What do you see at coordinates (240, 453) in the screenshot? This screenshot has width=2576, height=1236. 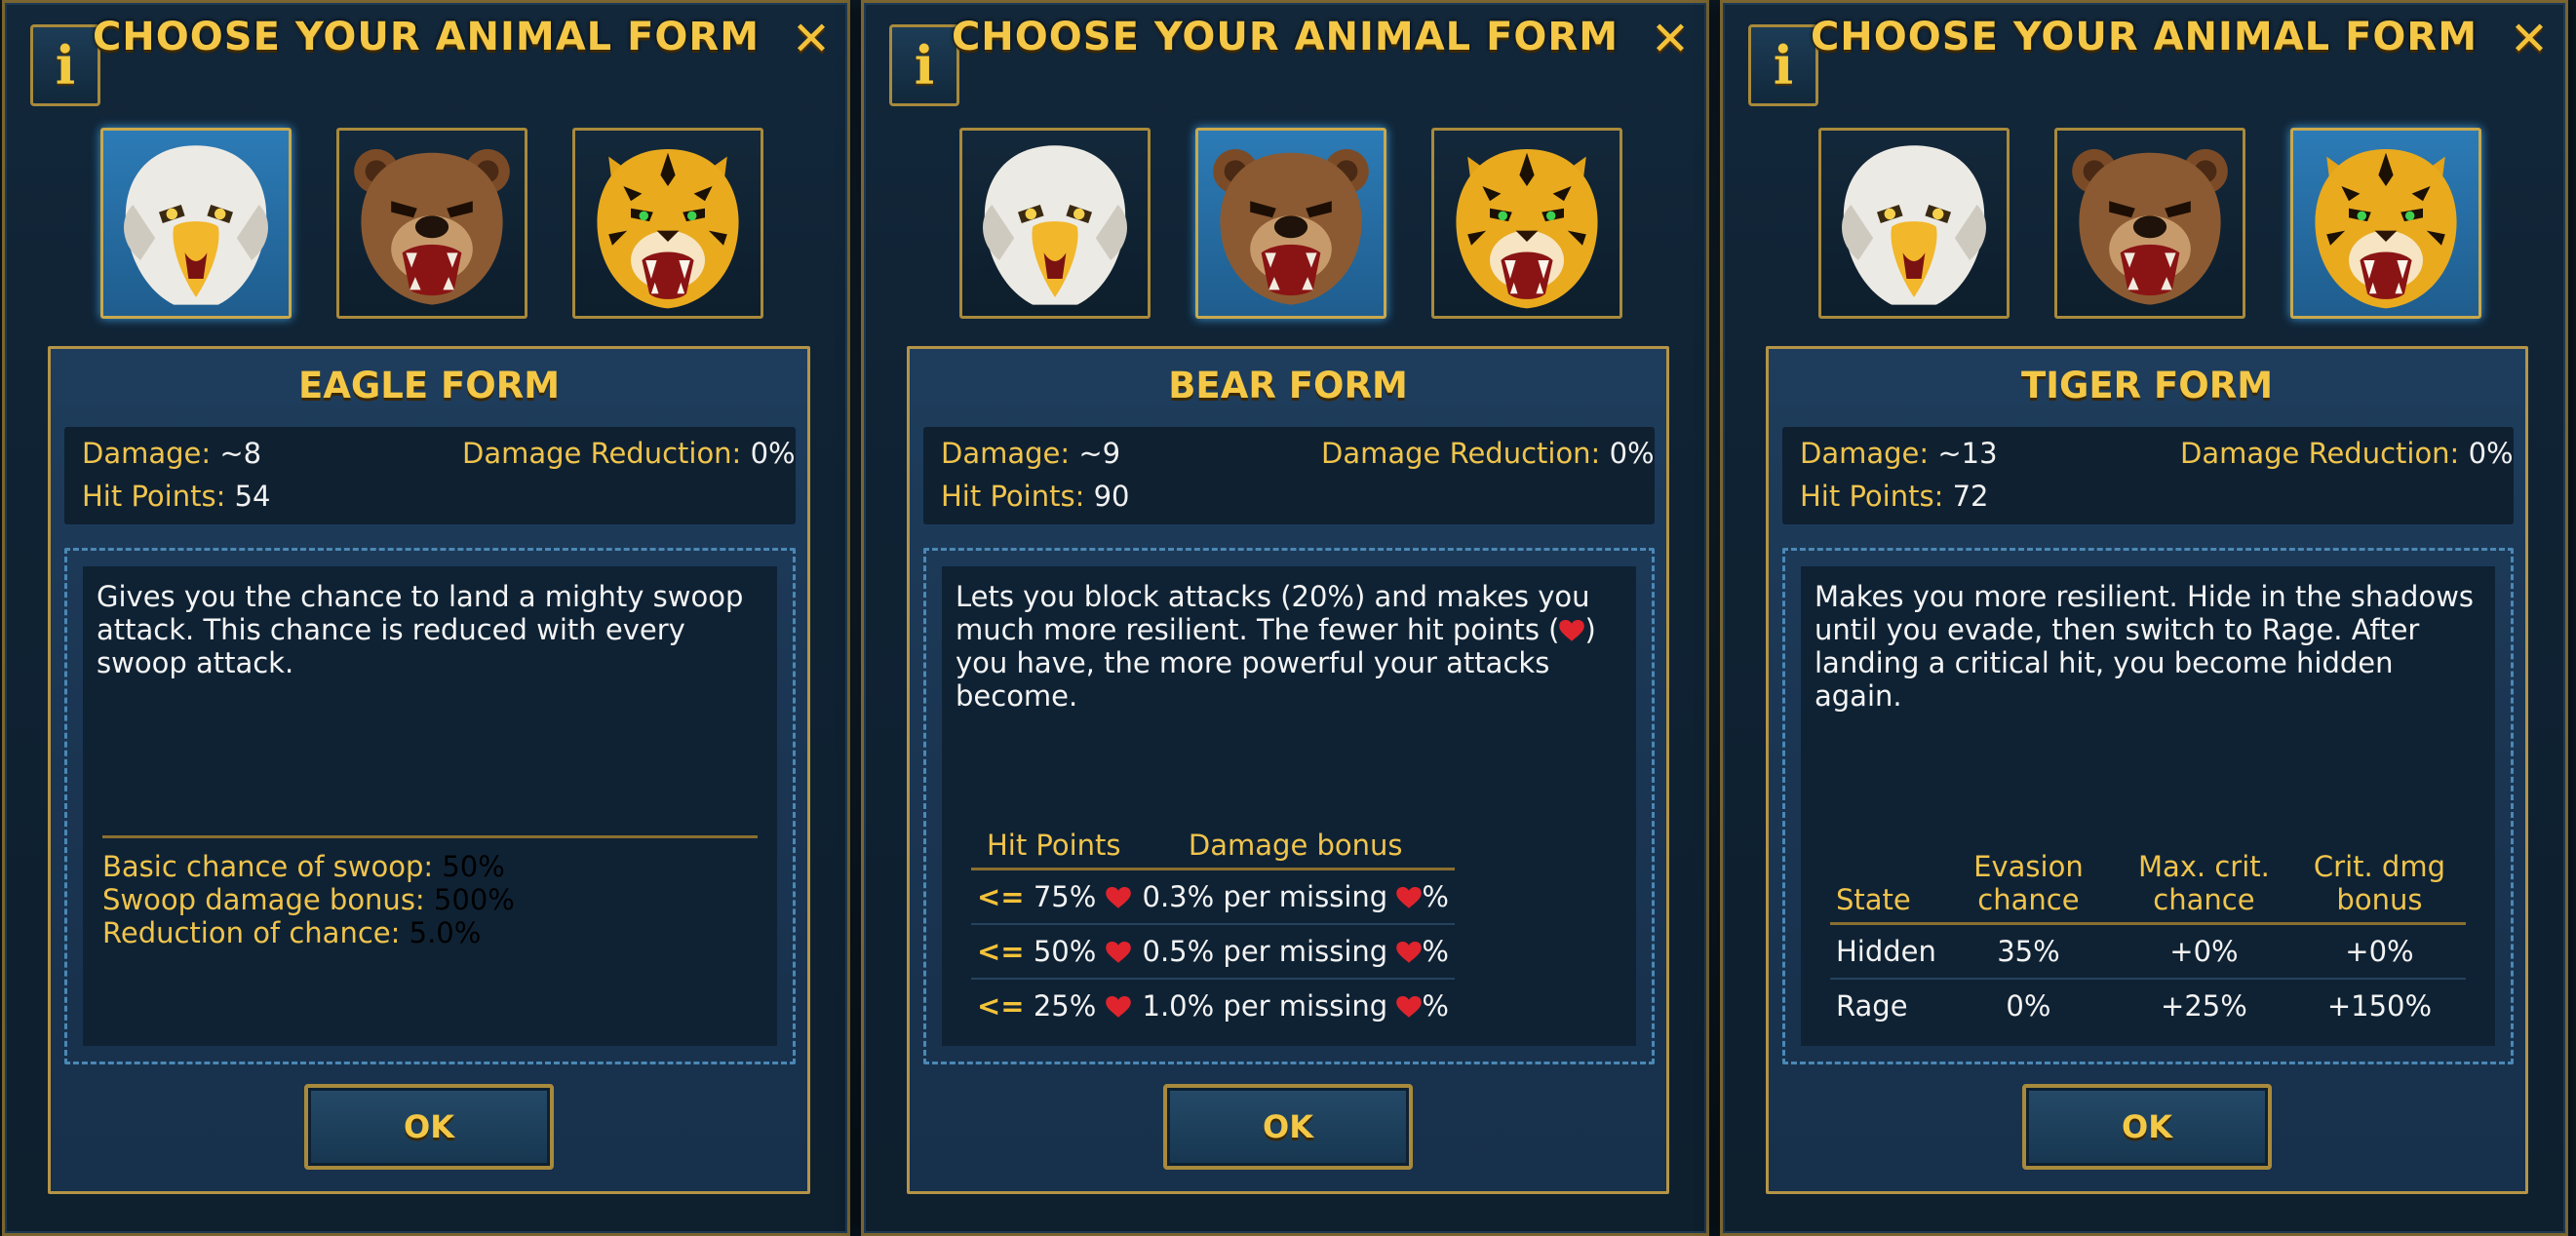 I see `damage-value: ~8` at bounding box center [240, 453].